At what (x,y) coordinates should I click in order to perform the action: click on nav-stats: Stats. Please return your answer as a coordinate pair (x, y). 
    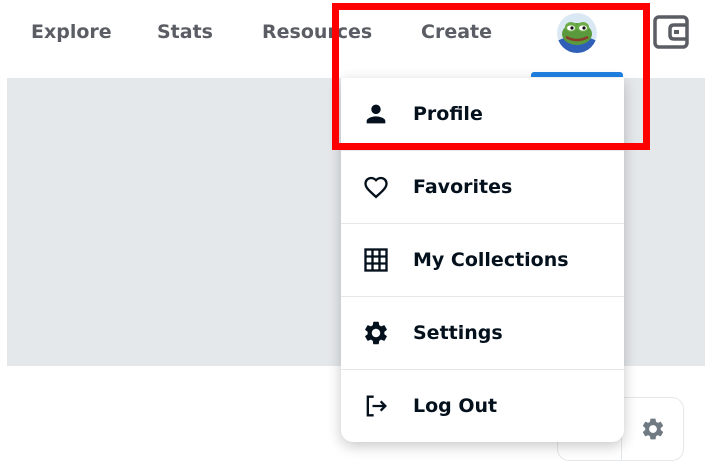
    Looking at the image, I should click on (185, 32).